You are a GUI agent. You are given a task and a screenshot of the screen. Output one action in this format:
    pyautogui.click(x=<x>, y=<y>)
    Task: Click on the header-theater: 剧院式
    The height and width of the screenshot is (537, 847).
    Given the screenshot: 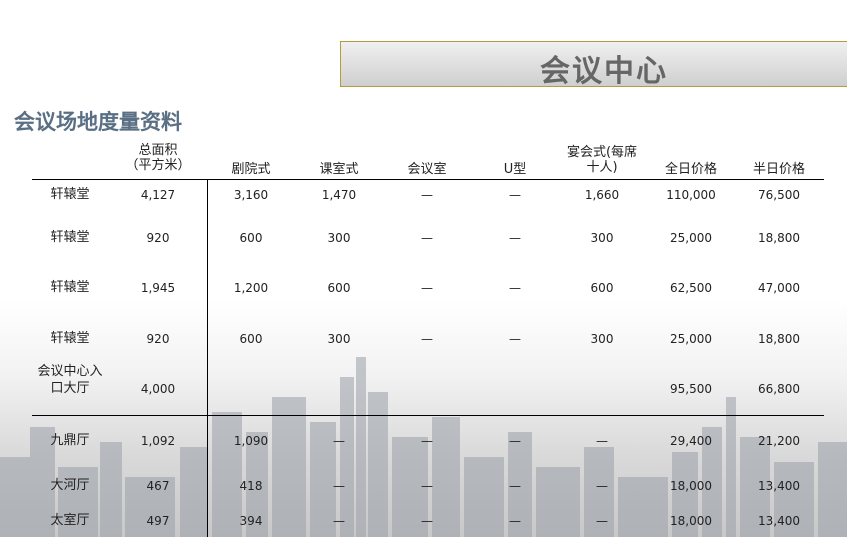 What is the action you would take?
    pyautogui.click(x=251, y=169)
    